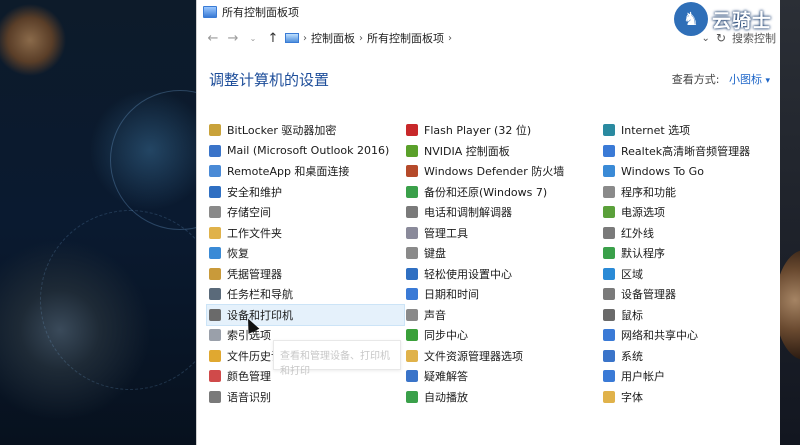 The width and height of the screenshot is (800, 445). I want to click on control-panel-item: 用户帐户, so click(689, 376).